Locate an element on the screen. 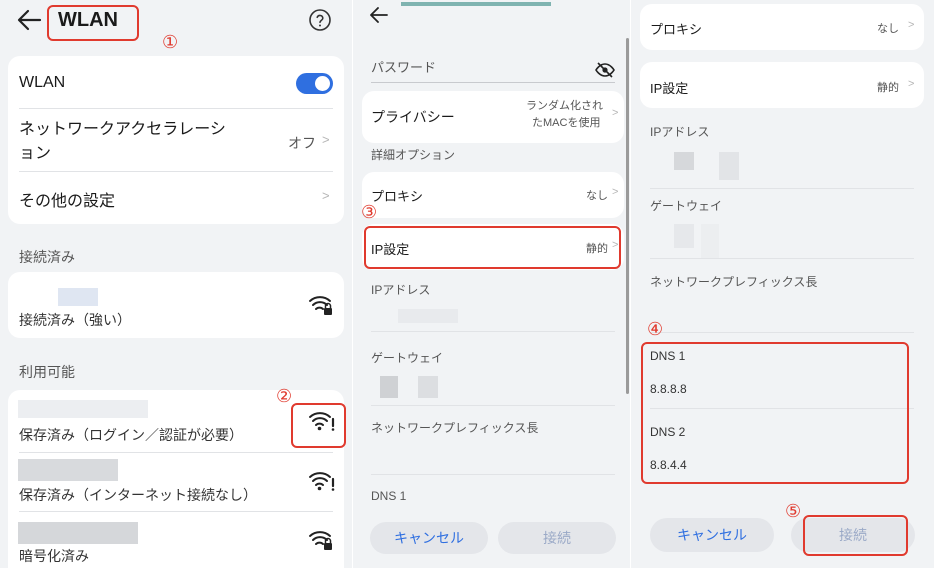  other-settings-label: その他の設定 is located at coordinates (67, 201).